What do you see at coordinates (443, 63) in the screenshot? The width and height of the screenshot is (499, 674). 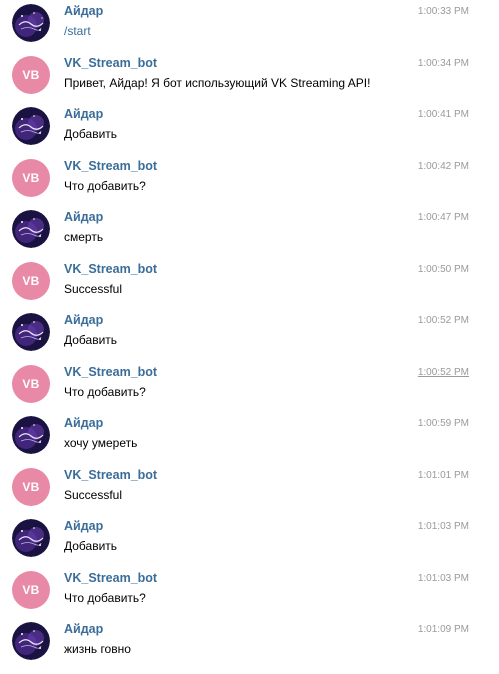 I see `message-timestamp: 1:00:34 PM` at bounding box center [443, 63].